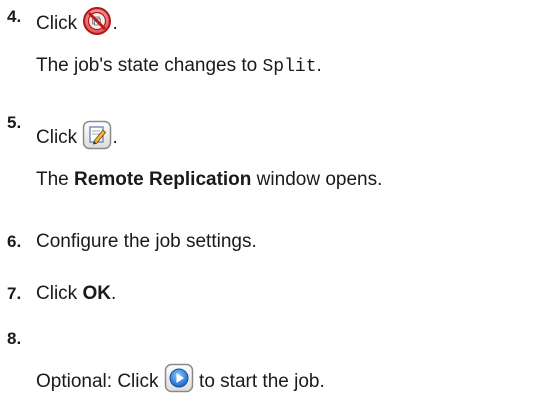 The image size is (534, 399). I want to click on step-suffix: to start the job., so click(259, 381).